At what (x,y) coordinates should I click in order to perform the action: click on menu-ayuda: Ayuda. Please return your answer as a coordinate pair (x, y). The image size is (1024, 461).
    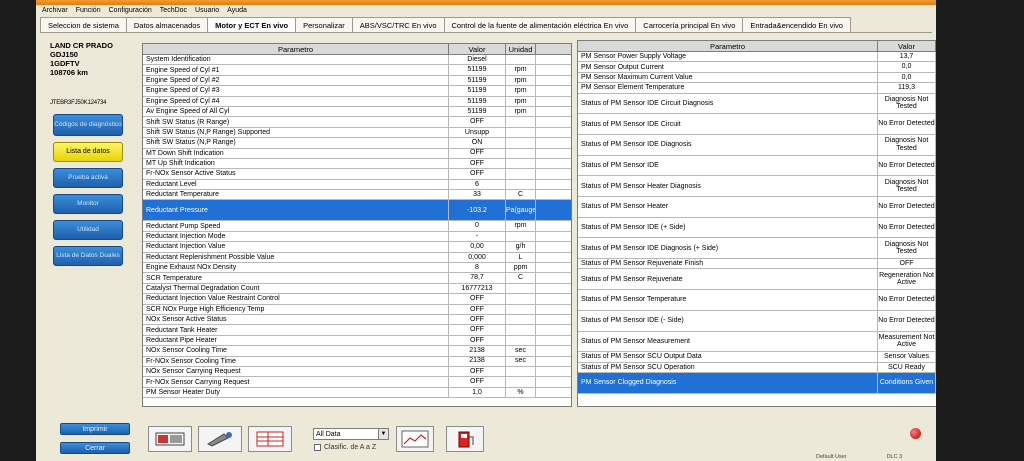
    Looking at the image, I should click on (237, 10).